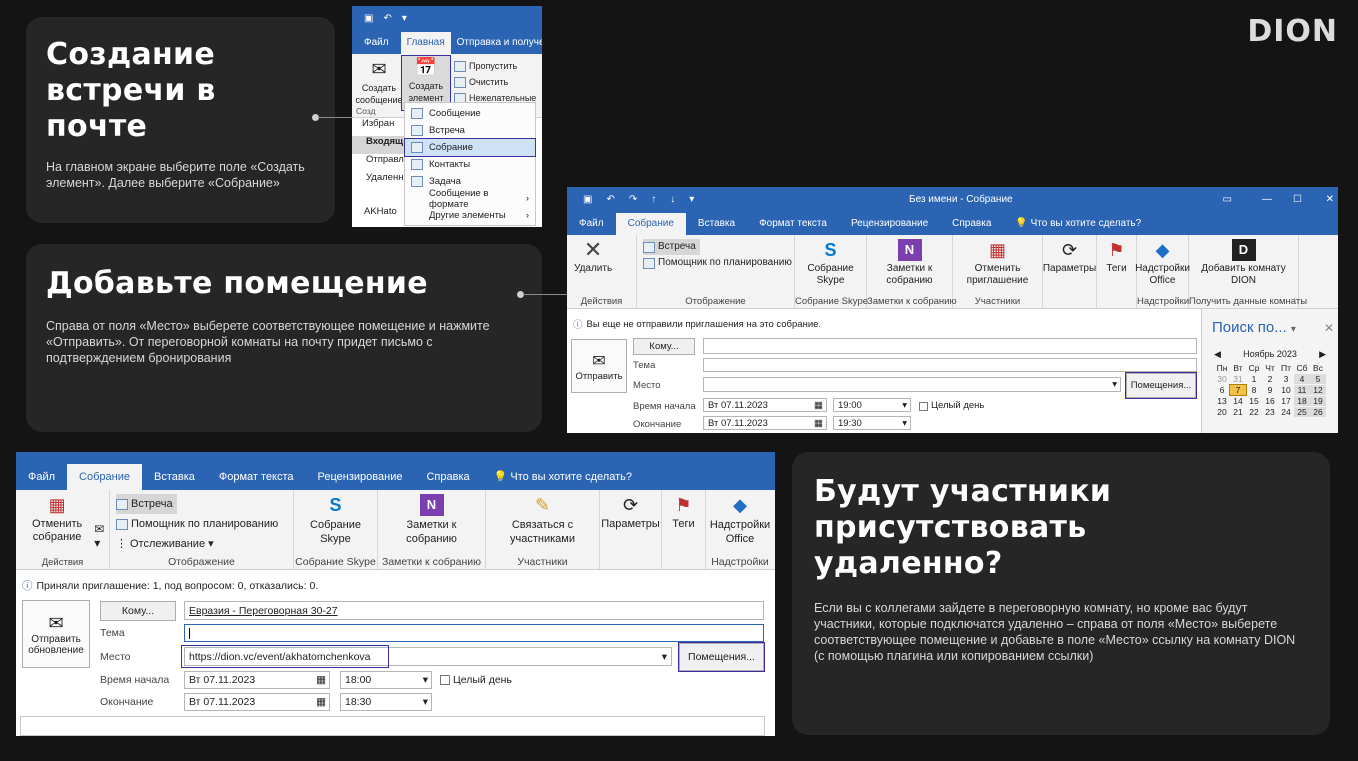 This screenshot has height=761, width=1358. Describe the element at coordinates (1286, 401) in the screenshot. I see `calendar-day: 17` at that location.